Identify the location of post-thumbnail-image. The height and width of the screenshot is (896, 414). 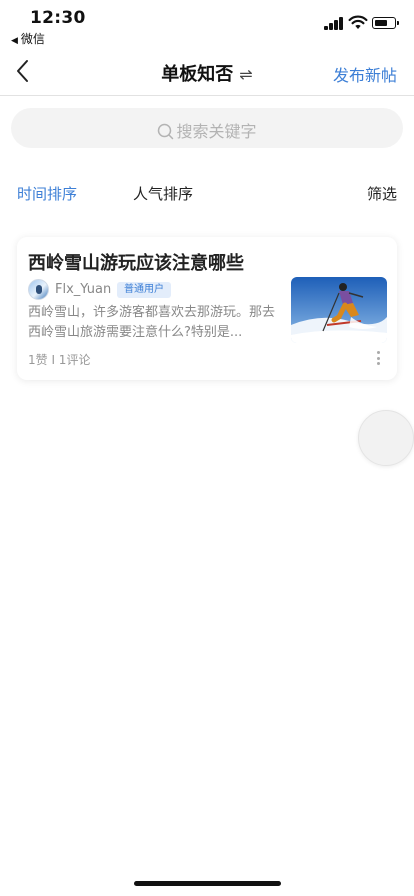
(339, 310).